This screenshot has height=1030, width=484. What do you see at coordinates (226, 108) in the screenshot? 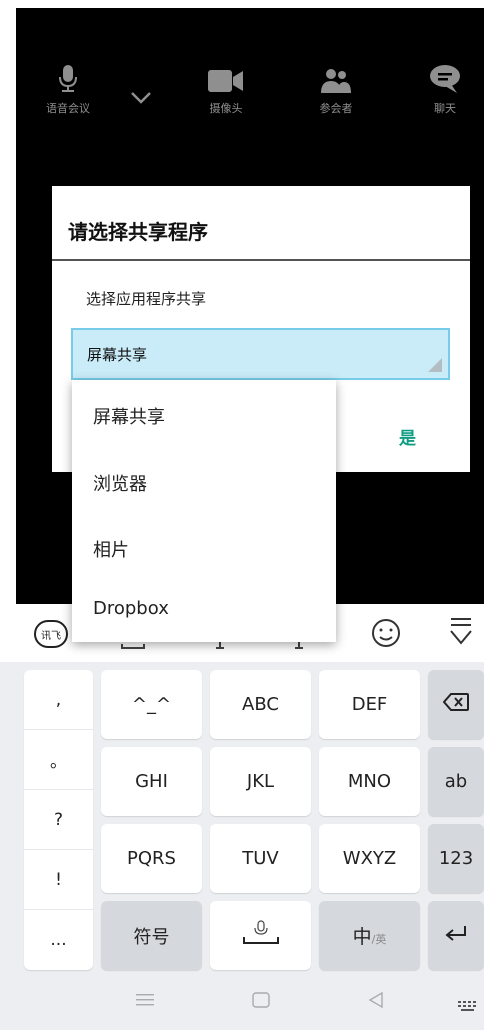
I see `camera-label: 摄像头` at bounding box center [226, 108].